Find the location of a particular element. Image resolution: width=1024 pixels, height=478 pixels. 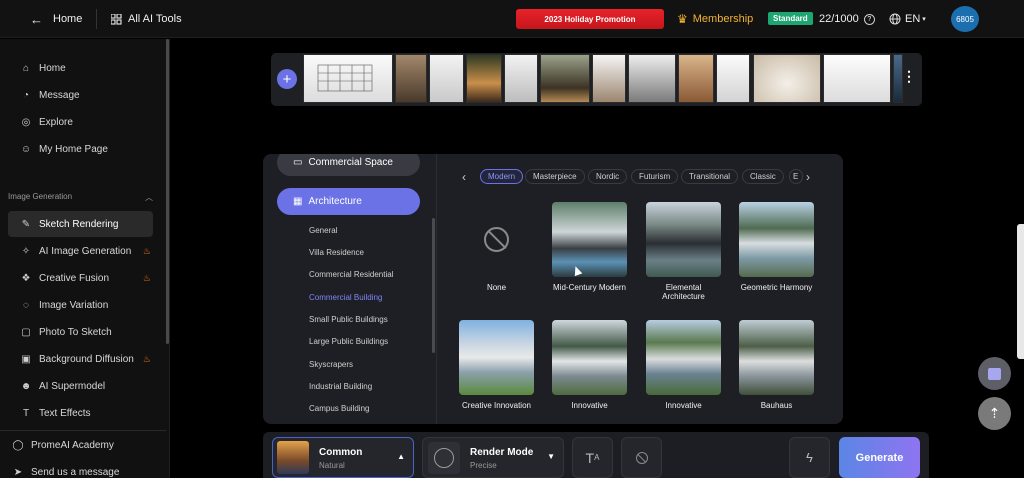

style-label: Elemental Architecture is located at coordinates (683, 292).